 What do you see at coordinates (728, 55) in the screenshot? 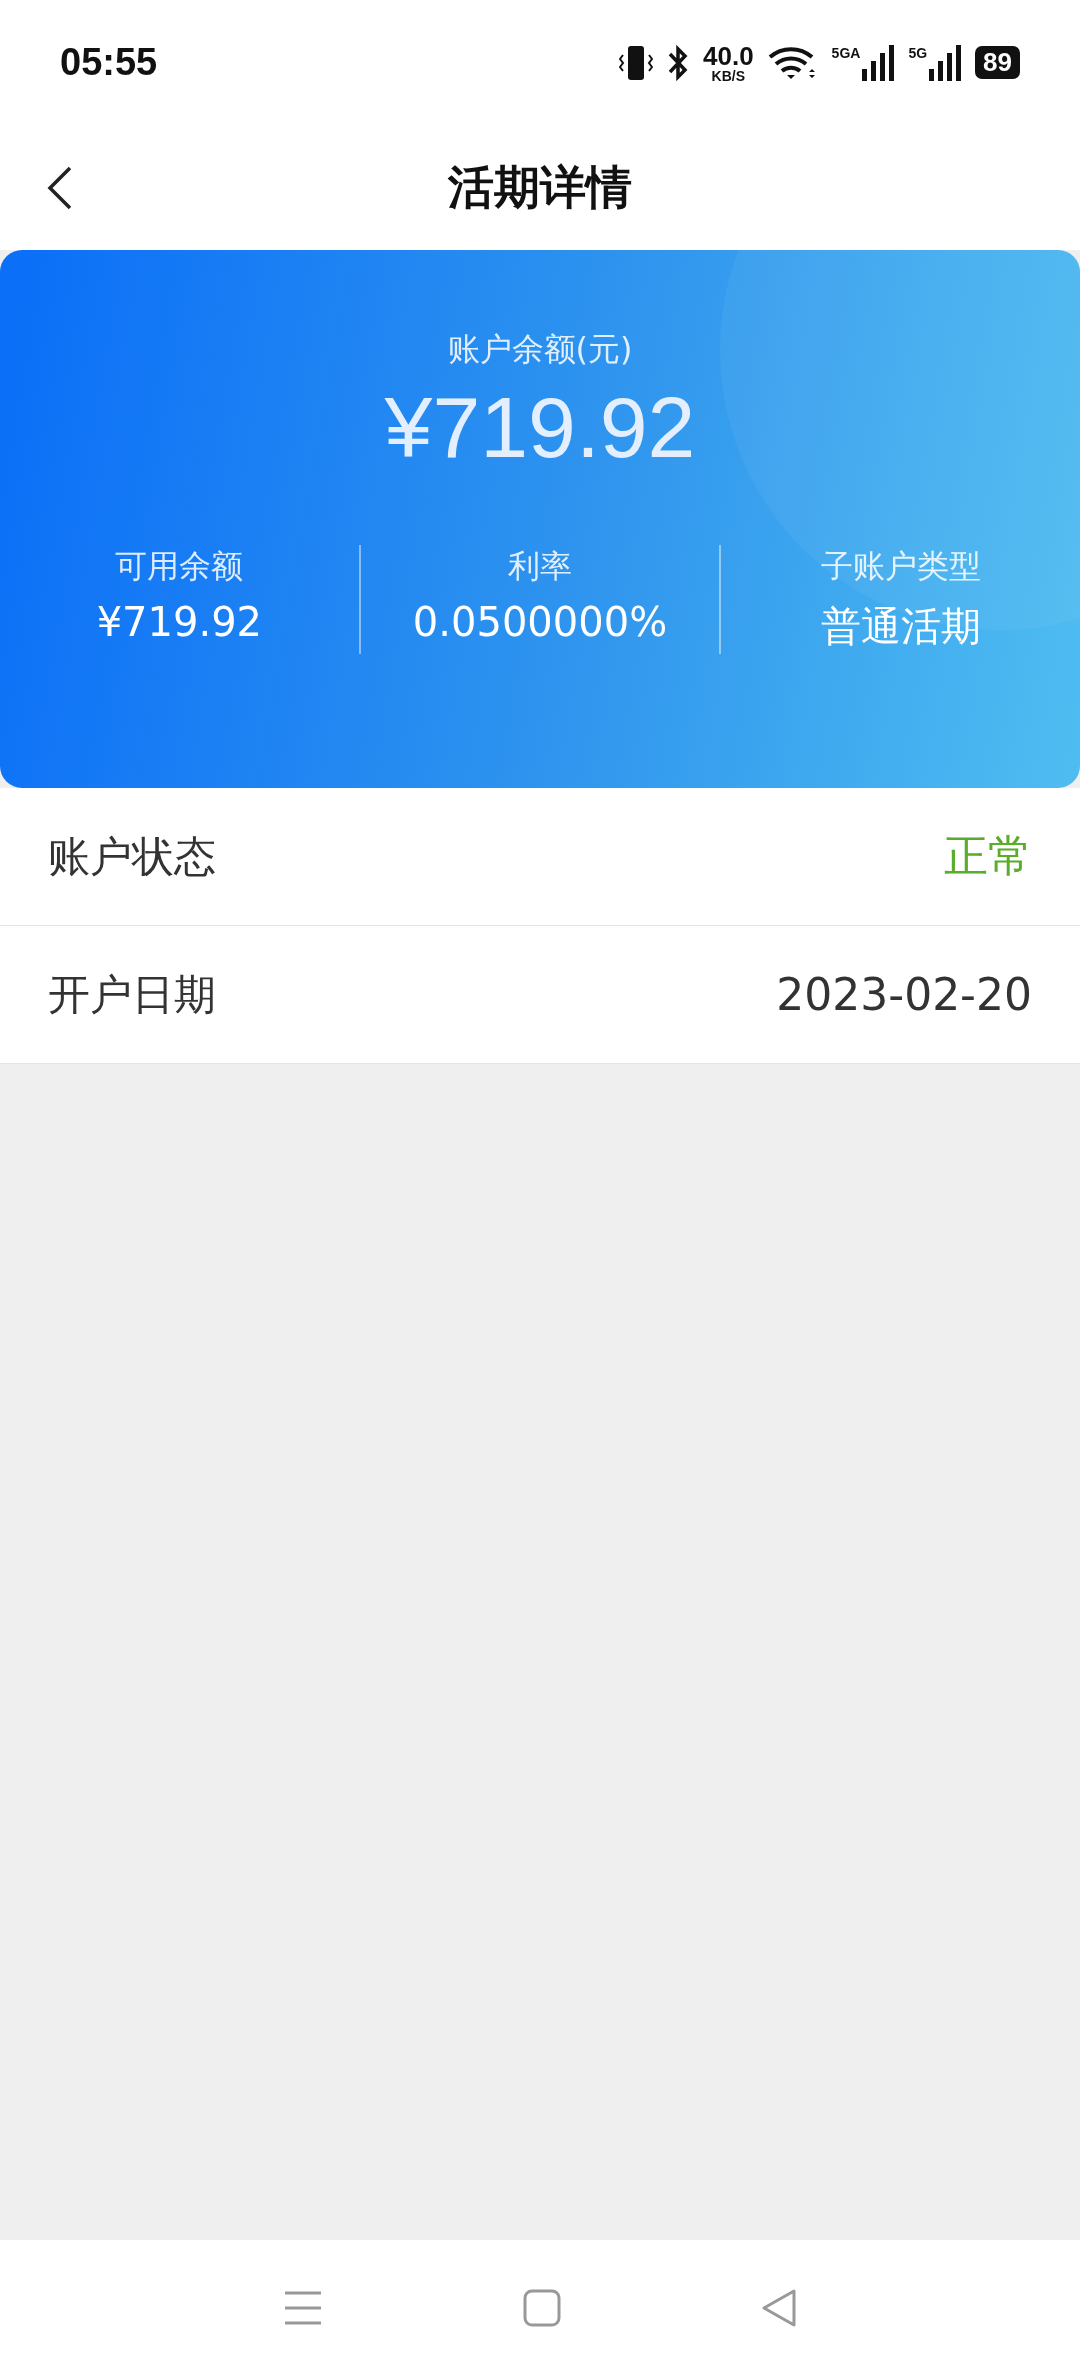
I see `network-speed: 40.0` at bounding box center [728, 55].